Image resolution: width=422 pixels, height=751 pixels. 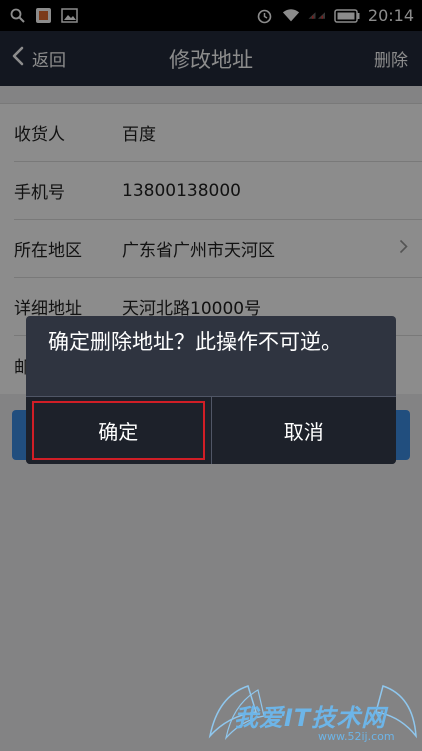 What do you see at coordinates (195, 342) in the screenshot?
I see `dialog-message: 确定删除地址？此操作不可逆。` at bounding box center [195, 342].